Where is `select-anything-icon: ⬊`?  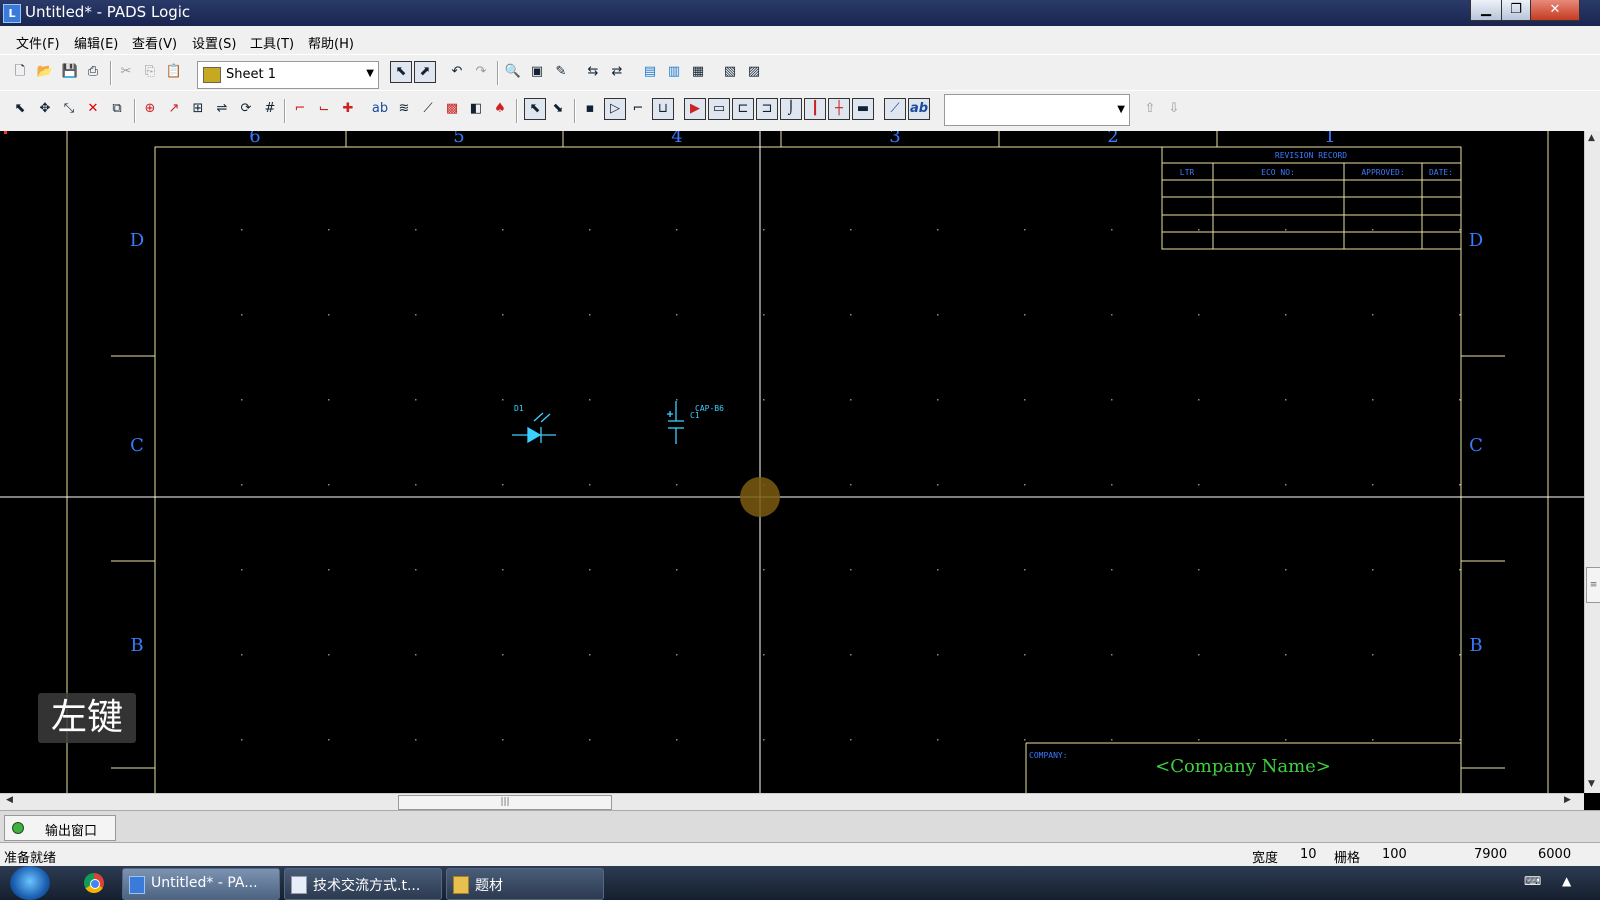 select-anything-icon: ⬊ is located at coordinates (558, 109).